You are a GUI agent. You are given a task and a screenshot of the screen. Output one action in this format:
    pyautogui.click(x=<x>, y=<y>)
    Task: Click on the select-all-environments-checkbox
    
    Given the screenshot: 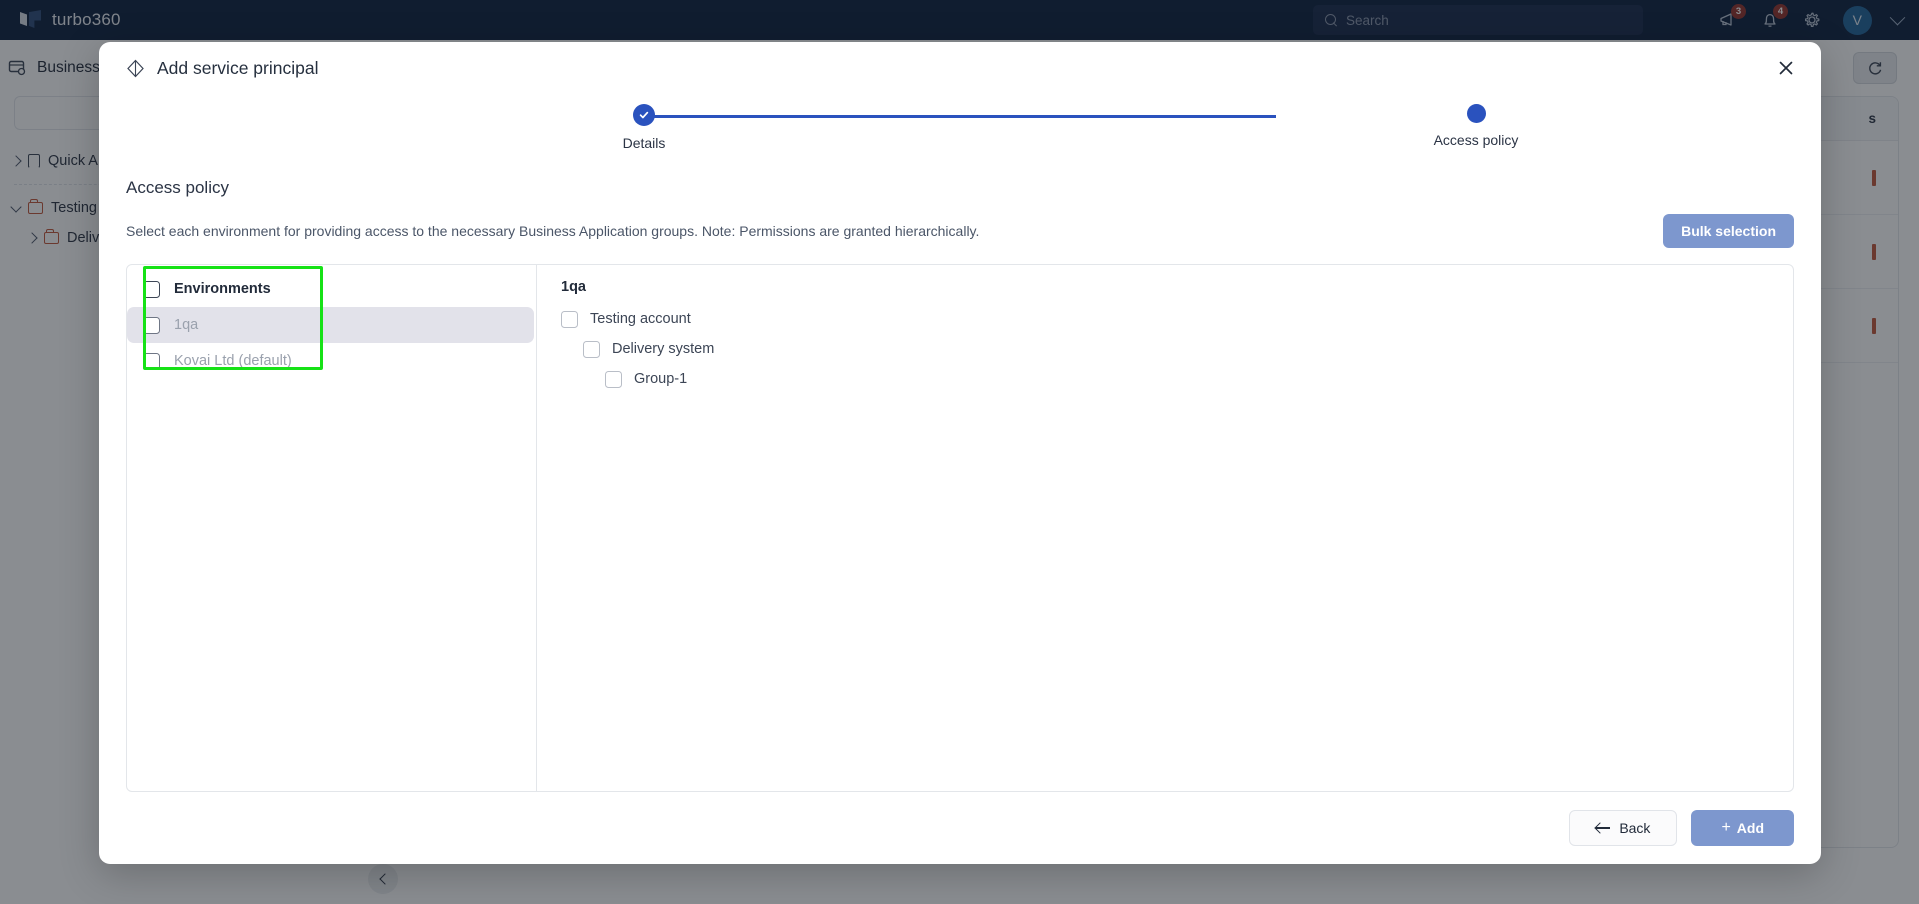 What is the action you would take?
    pyautogui.click(x=151, y=289)
    